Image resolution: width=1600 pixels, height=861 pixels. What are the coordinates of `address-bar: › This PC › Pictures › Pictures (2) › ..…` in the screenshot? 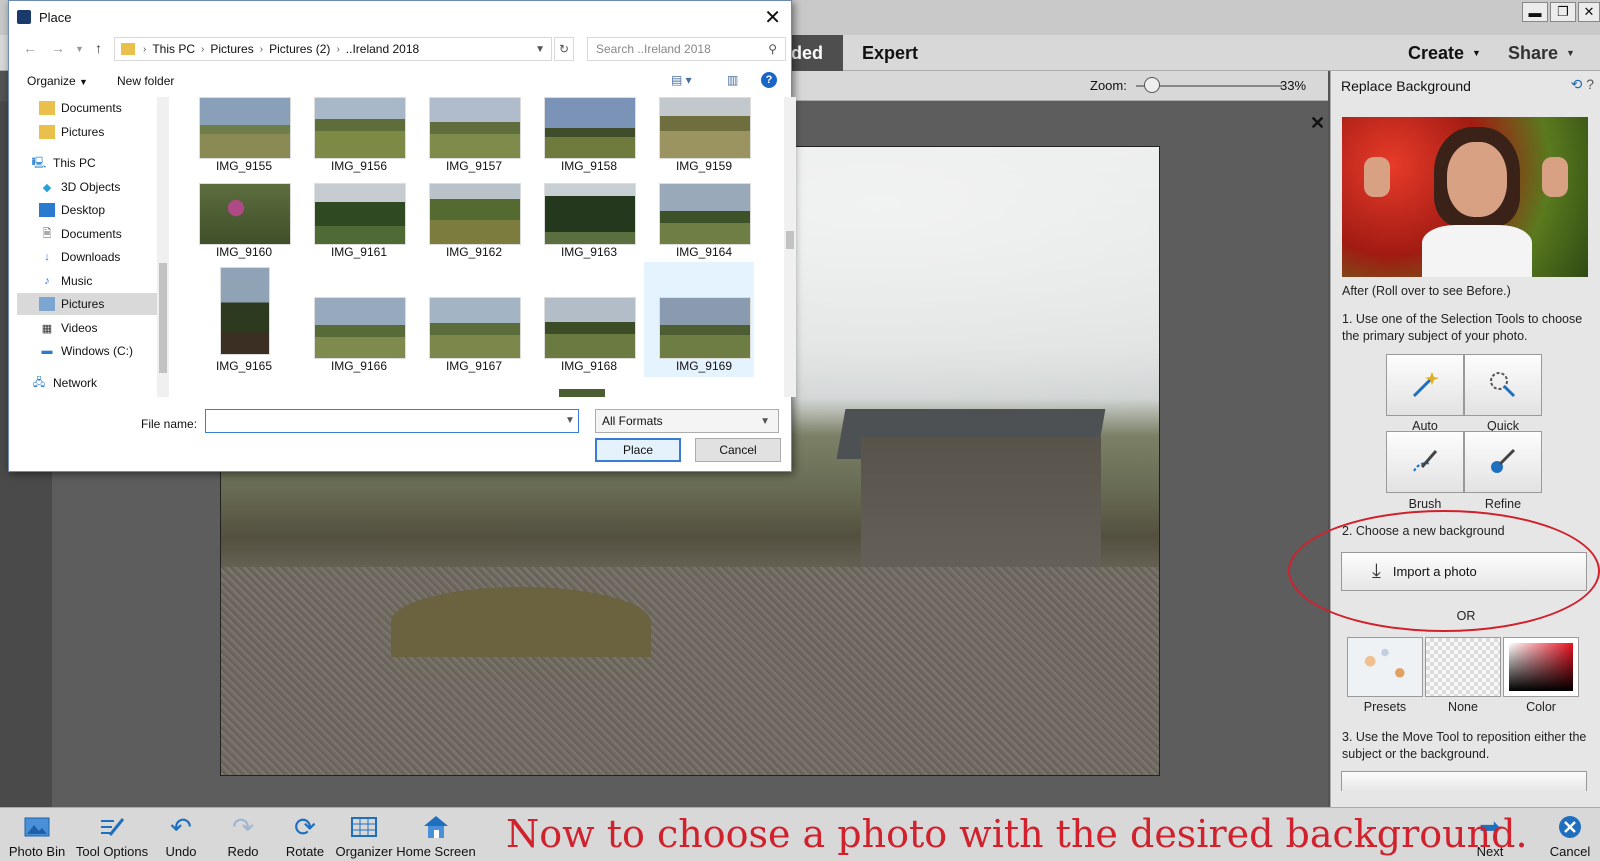 It's located at (333, 49).